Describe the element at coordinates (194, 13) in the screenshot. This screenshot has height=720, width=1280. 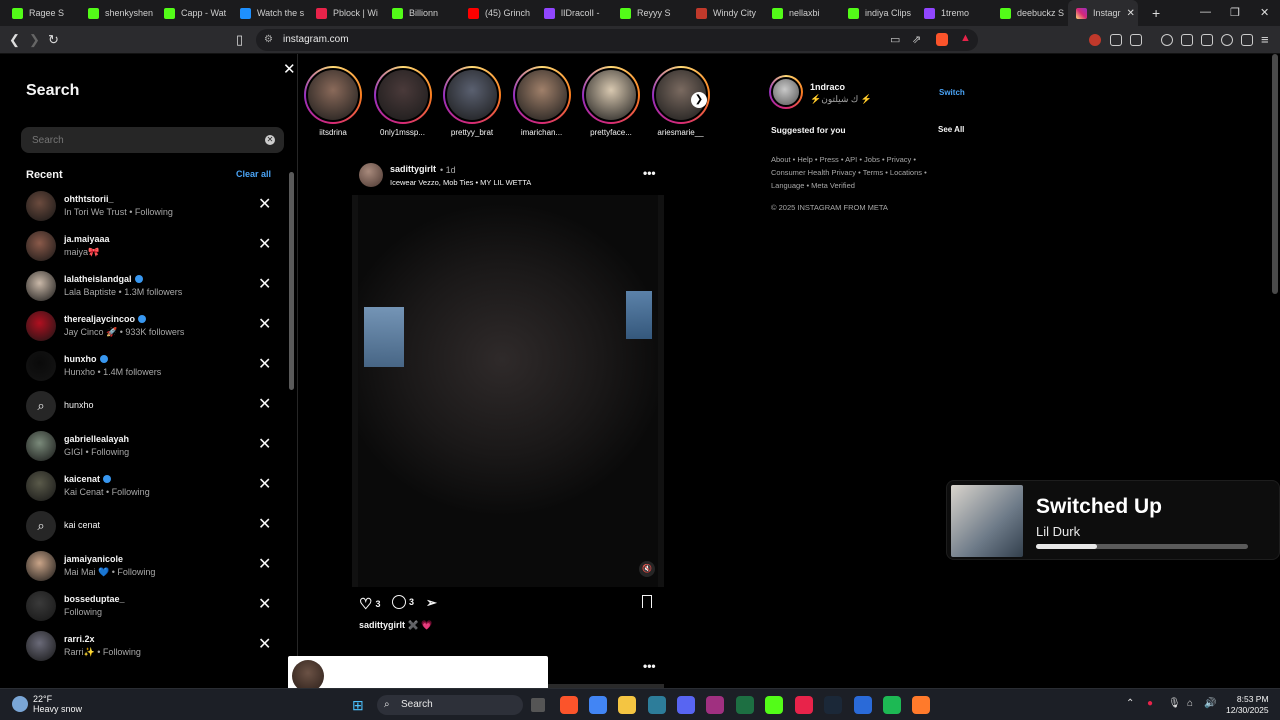
I see `browser-tab: Capp - Wat` at that location.